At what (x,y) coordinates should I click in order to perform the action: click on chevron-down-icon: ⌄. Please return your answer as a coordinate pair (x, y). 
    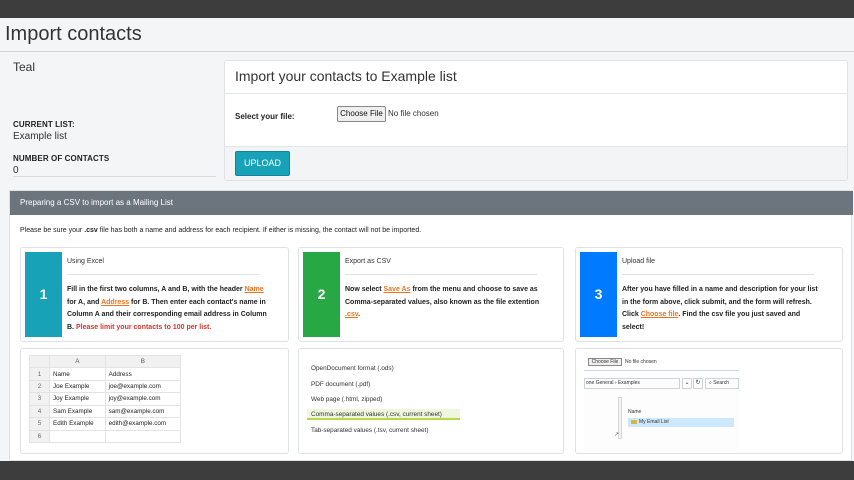
    Looking at the image, I should click on (687, 383).